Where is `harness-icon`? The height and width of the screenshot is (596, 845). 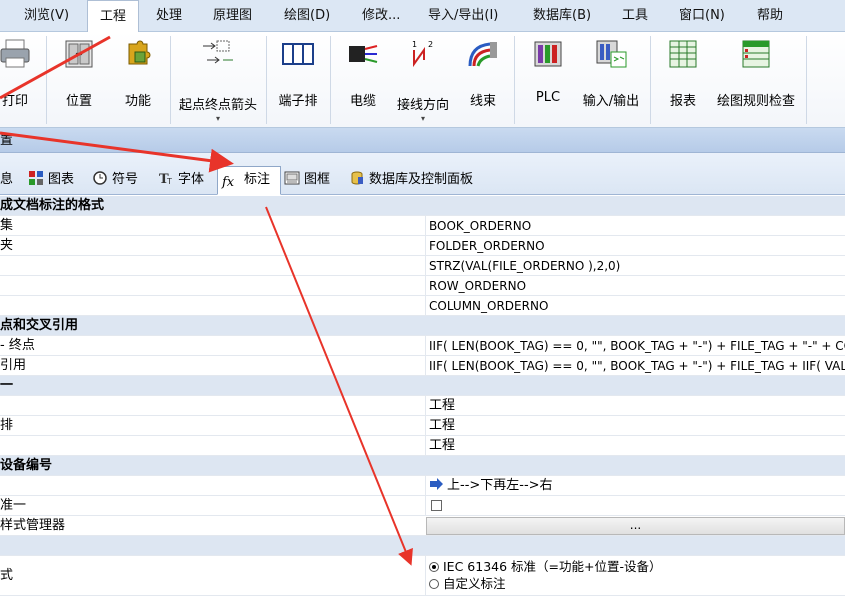 harness-icon is located at coordinates (482, 54).